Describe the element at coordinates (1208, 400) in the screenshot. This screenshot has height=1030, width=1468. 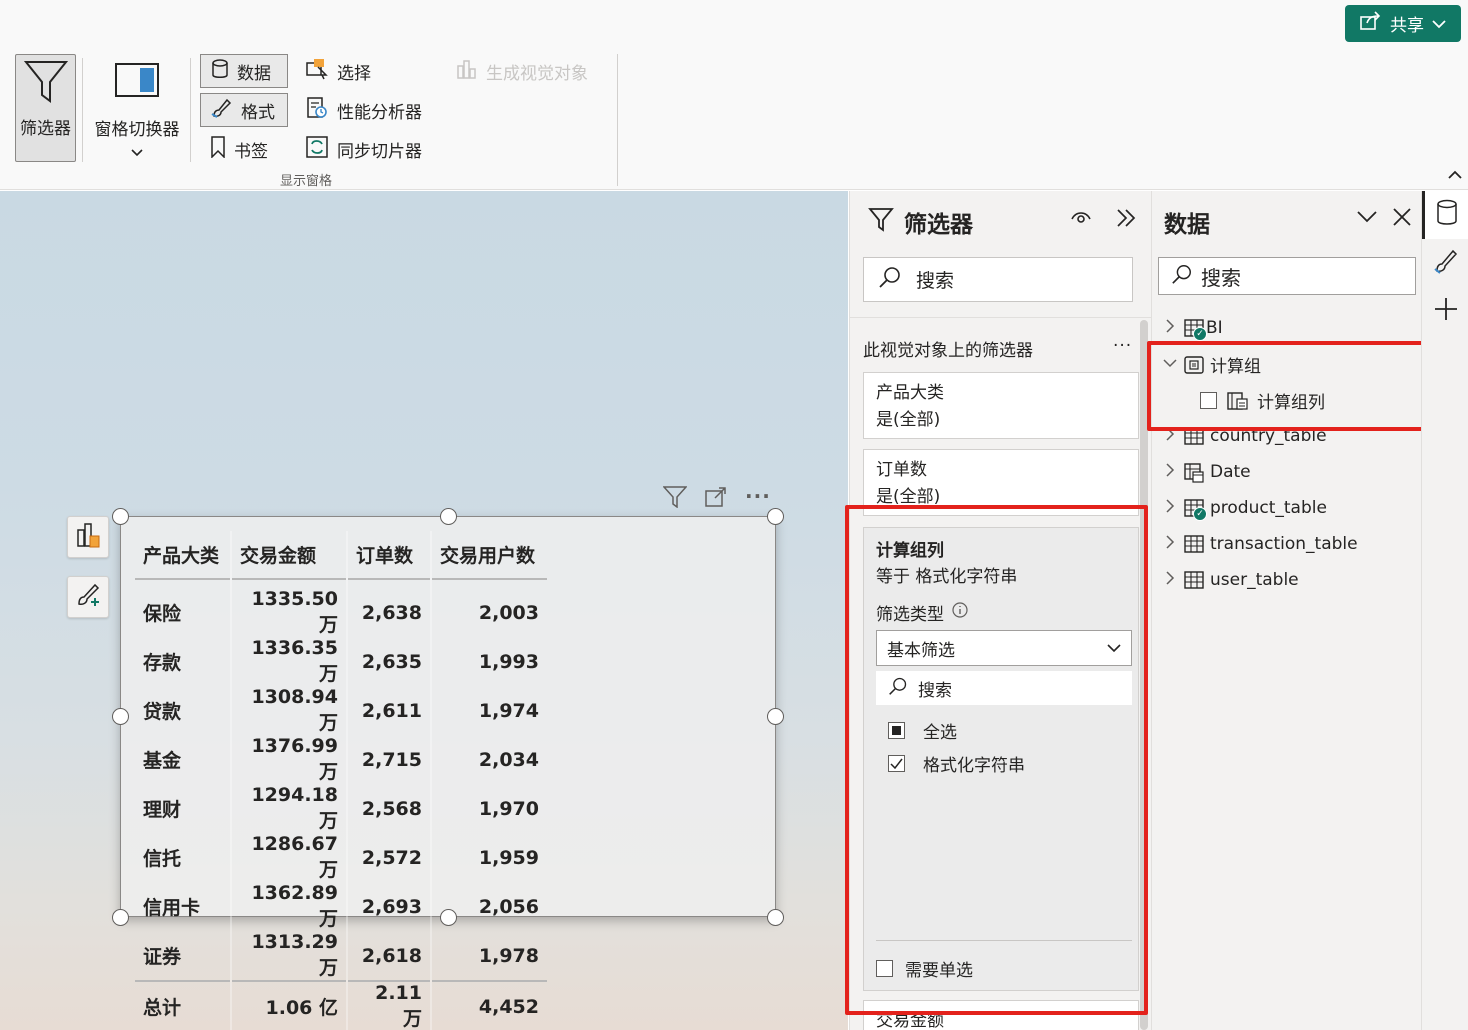
I see `field-checkbox` at that location.